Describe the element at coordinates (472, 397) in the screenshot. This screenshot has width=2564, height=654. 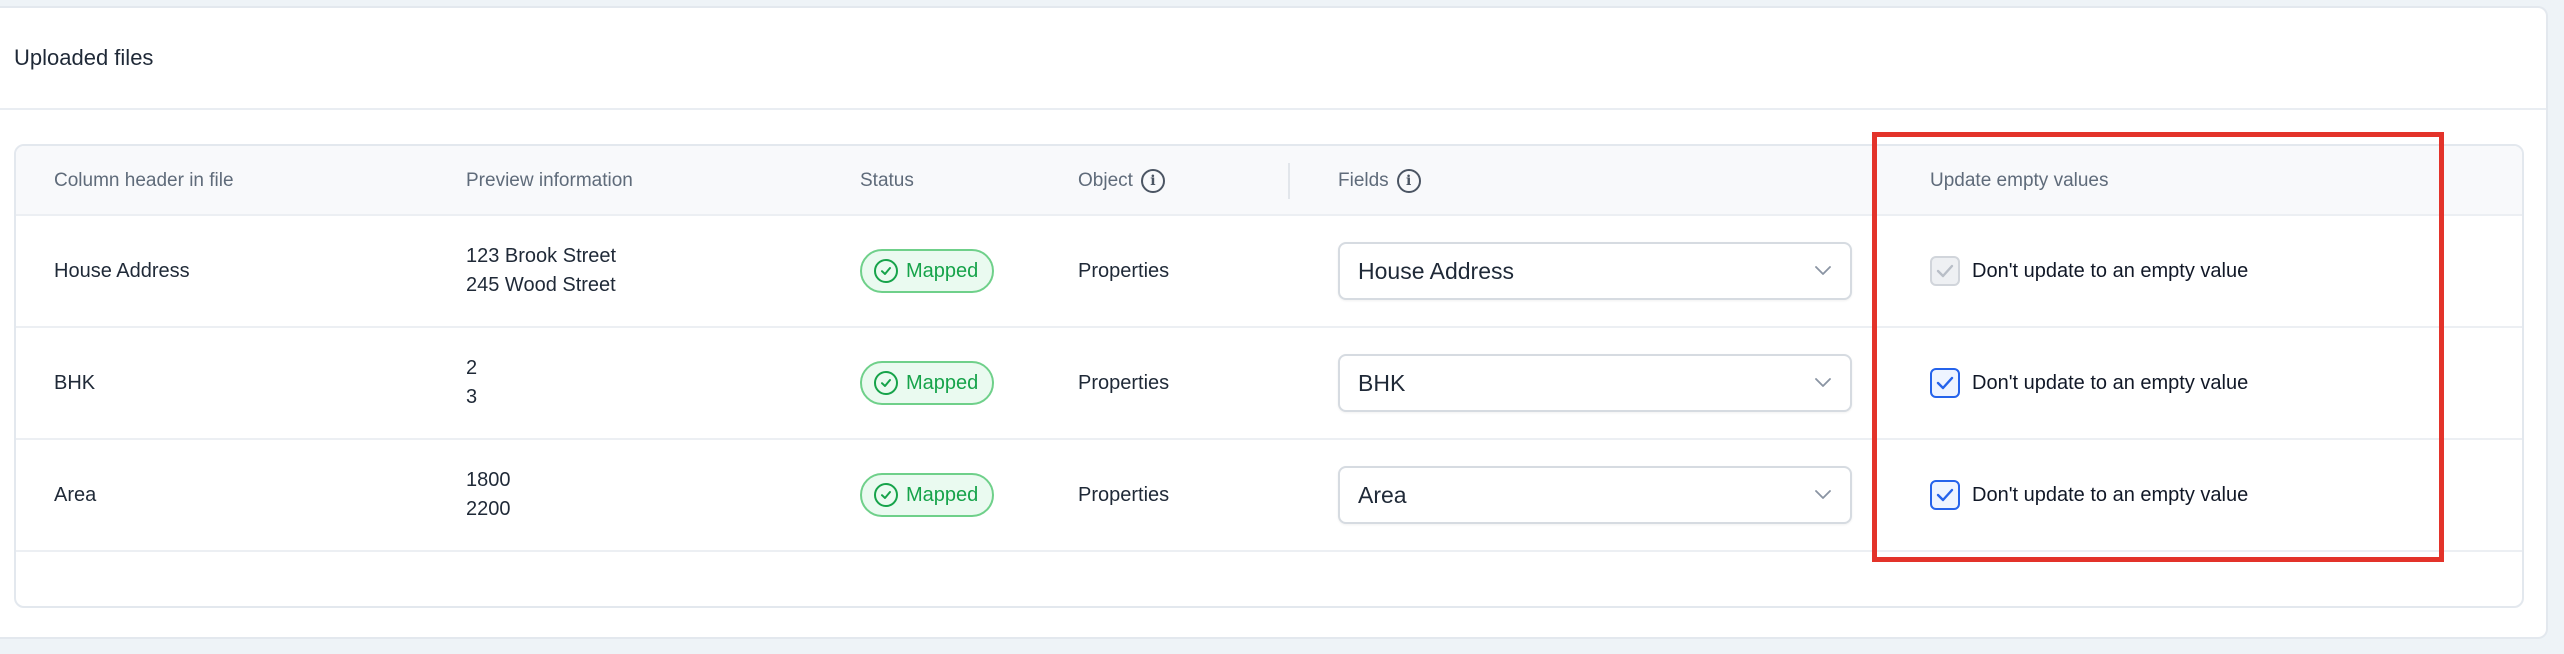
I see `preview-value: 3` at that location.